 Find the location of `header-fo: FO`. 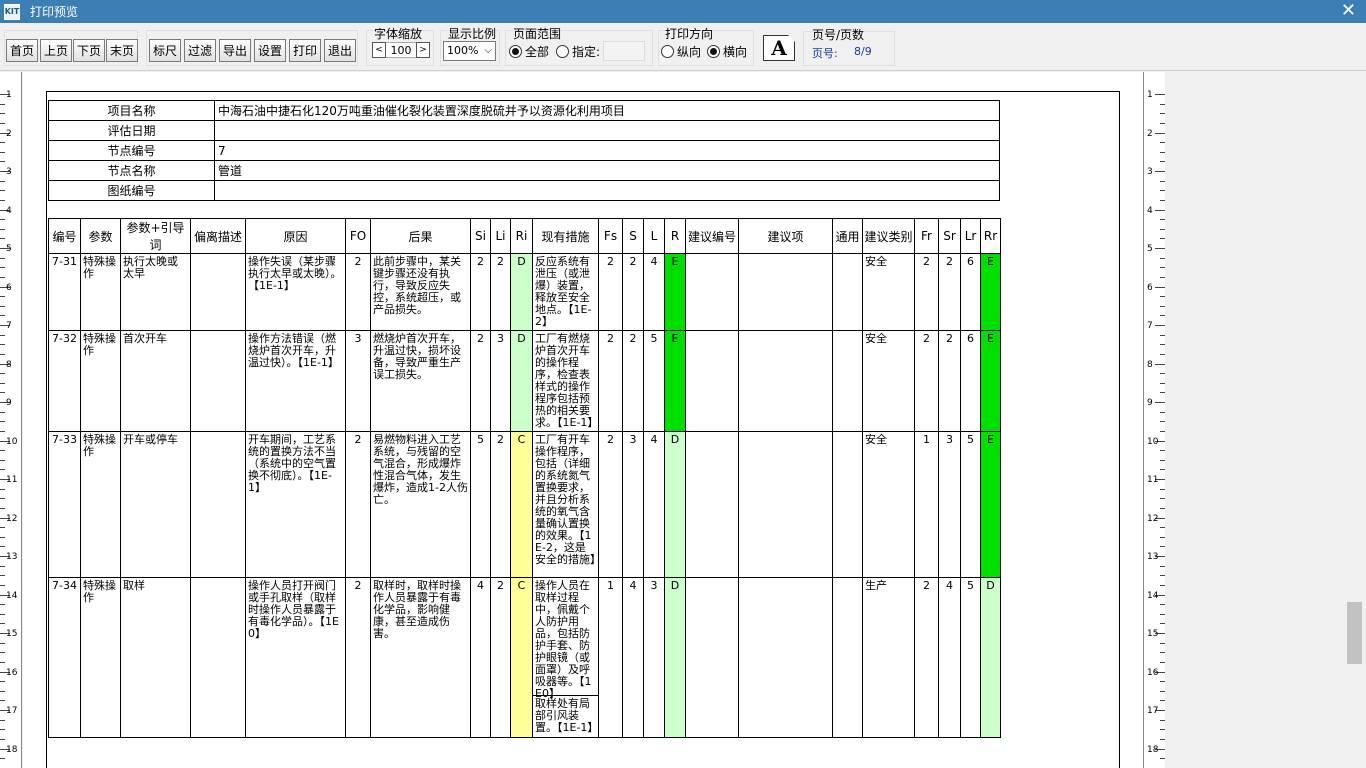

header-fo: FO is located at coordinates (358, 236).